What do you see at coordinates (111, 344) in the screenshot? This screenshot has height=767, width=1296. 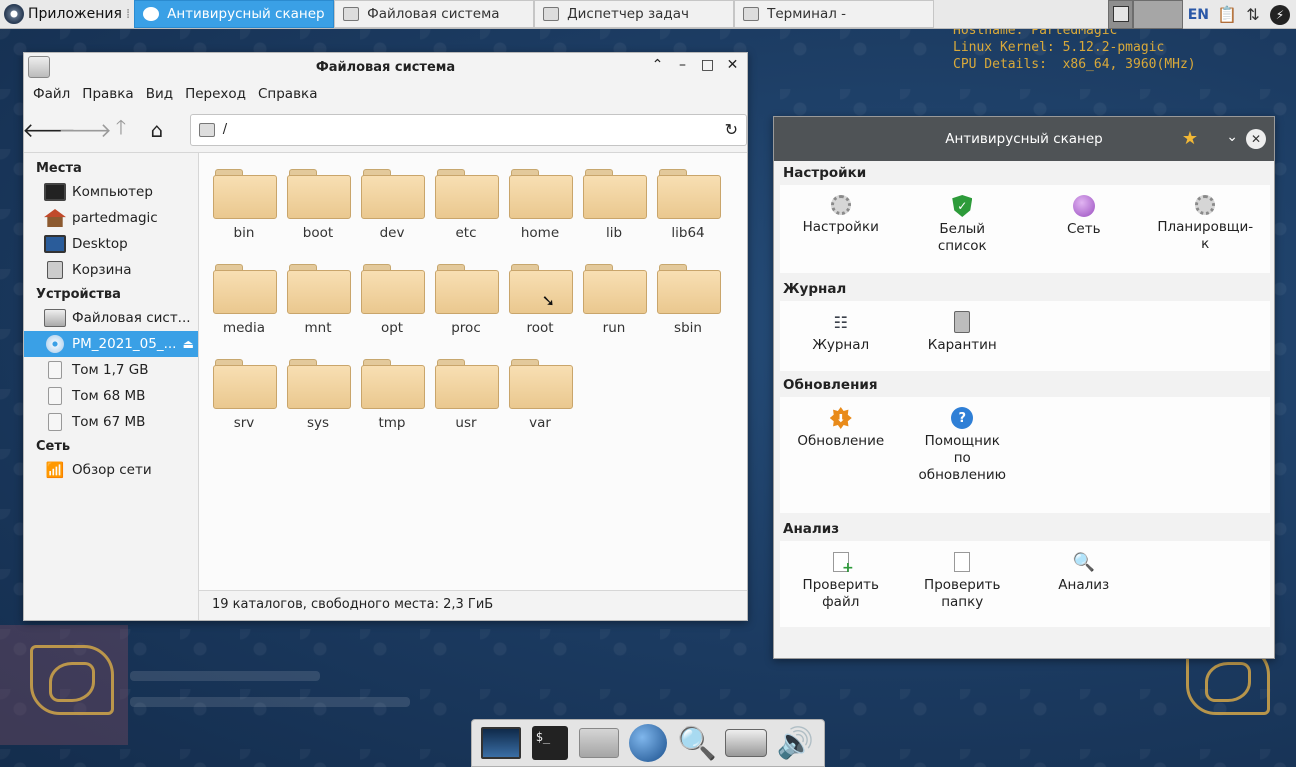 I see `sidebar-item-pm-disc: PM_2021_05_... ⏏` at bounding box center [111, 344].